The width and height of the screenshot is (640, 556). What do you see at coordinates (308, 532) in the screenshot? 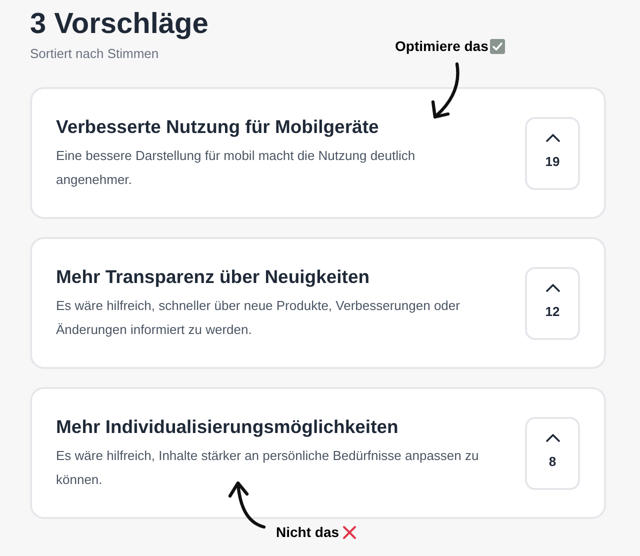
I see `annotation-label: Nicht das` at bounding box center [308, 532].